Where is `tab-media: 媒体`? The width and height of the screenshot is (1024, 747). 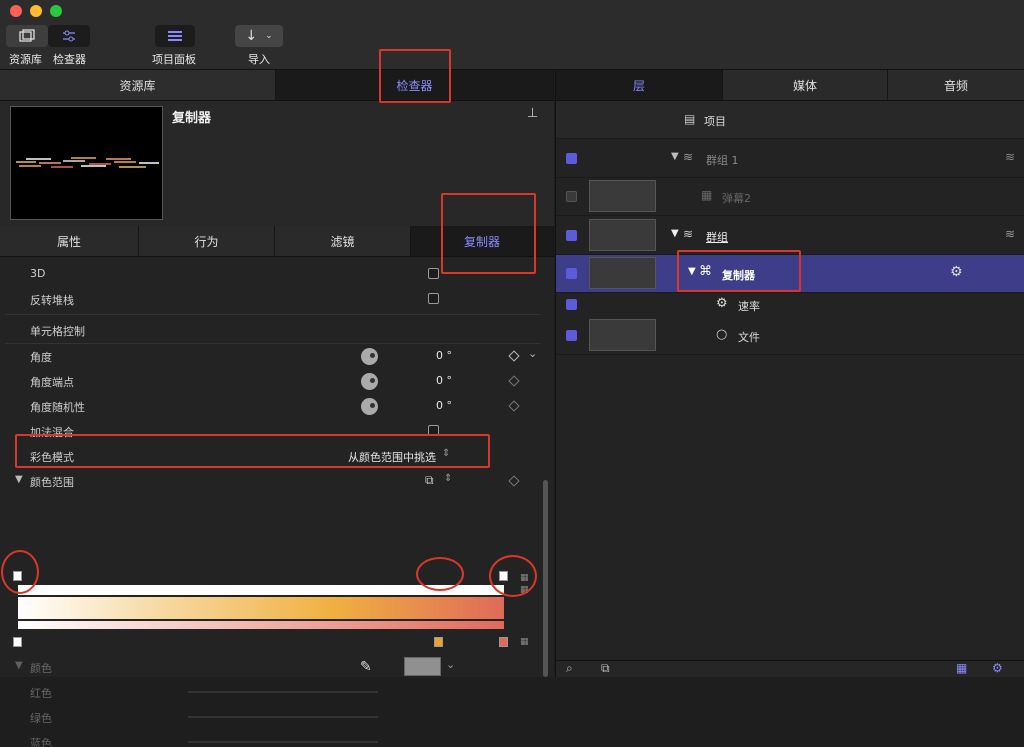 tab-media: 媒体 is located at coordinates (805, 85).